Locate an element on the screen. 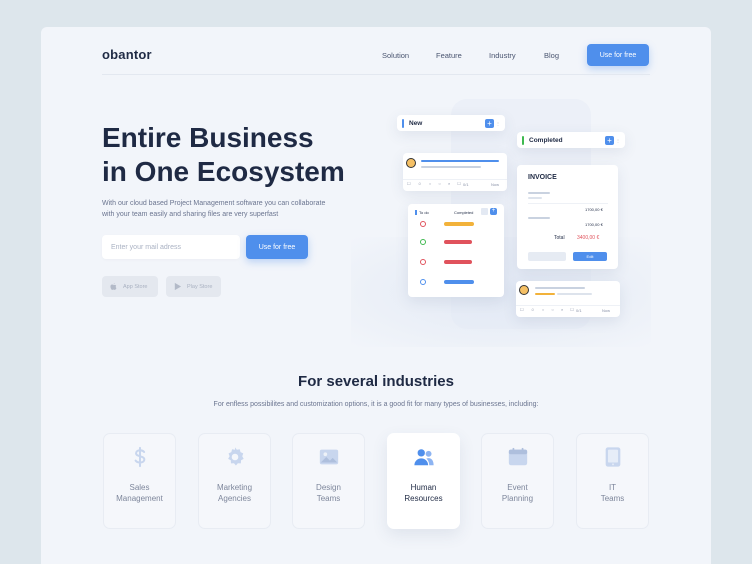 Image resolution: width=752 pixels, height=564 pixels. edit-button: Edit is located at coordinates (590, 256).